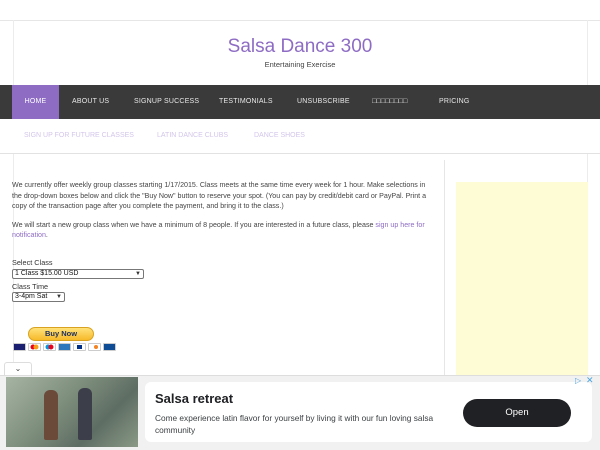 Image resolution: width=600 pixels, height=450 pixels. Describe the element at coordinates (389, 102) in the screenshot. I see `nav-item-untitled: □□□□□□□□` at that location.